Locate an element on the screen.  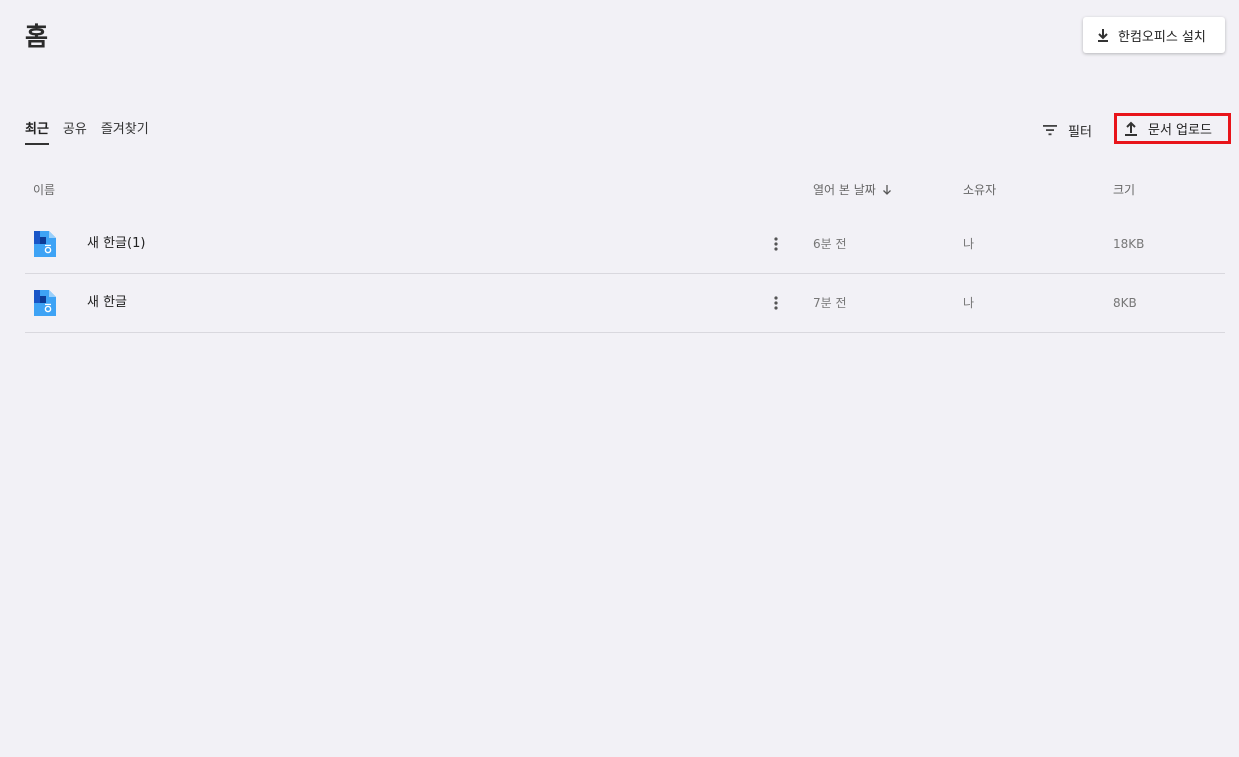
file-name: 새 한글 is located at coordinates (107, 303).